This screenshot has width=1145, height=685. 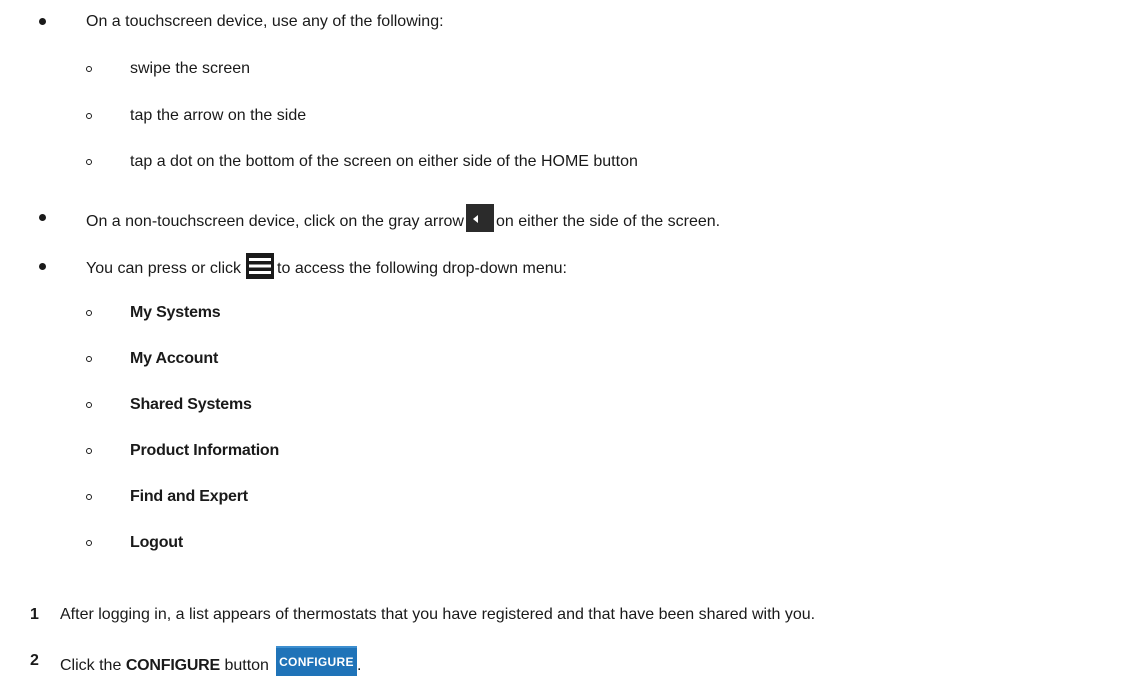 What do you see at coordinates (34, 614) in the screenshot?
I see `step-number: 1` at bounding box center [34, 614].